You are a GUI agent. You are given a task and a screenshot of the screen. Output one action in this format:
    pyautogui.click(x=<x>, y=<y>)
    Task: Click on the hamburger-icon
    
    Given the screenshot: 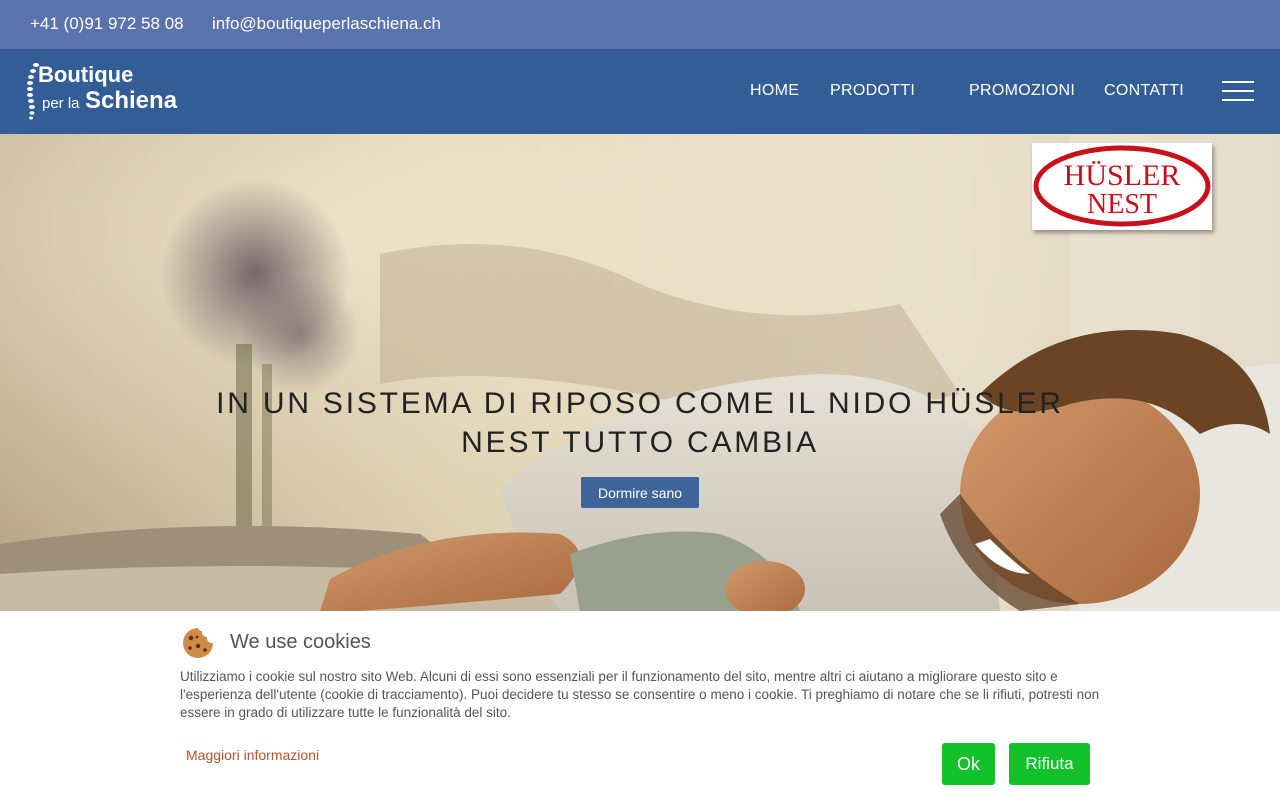 What is the action you would take?
    pyautogui.click(x=1238, y=92)
    